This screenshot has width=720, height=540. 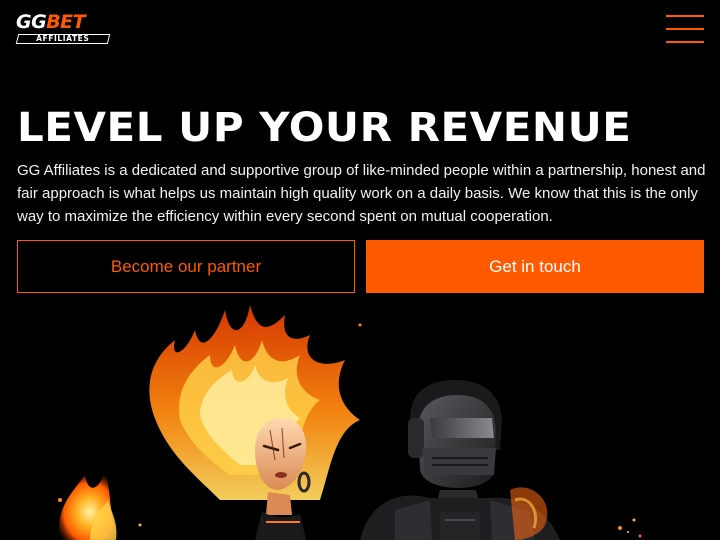 I want to click on logo-bet-text: BET, so click(x=66, y=22).